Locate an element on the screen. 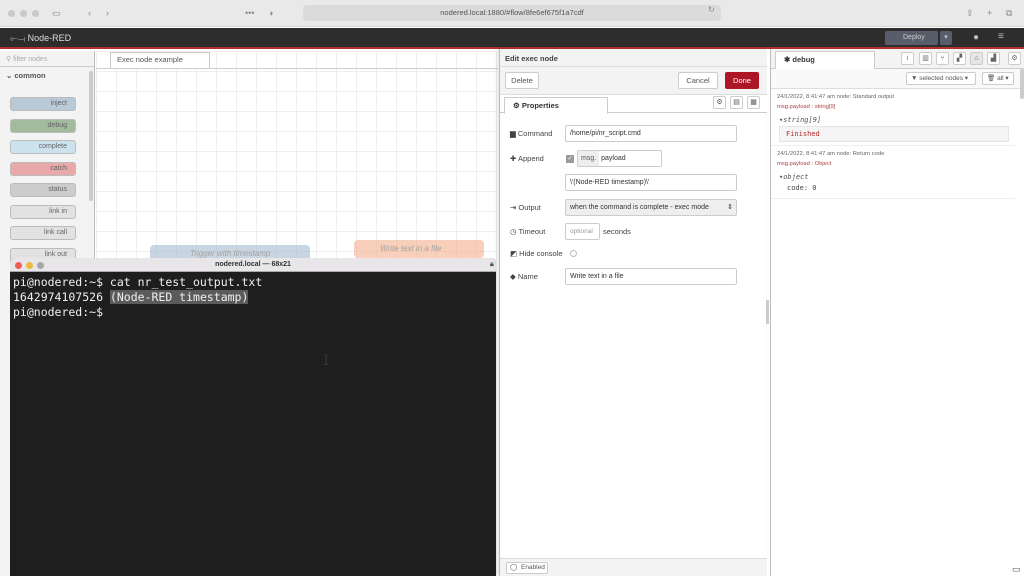 The width and height of the screenshot is (1024, 576). terminal-title: nodered.local — 68x21 is located at coordinates (253, 264).